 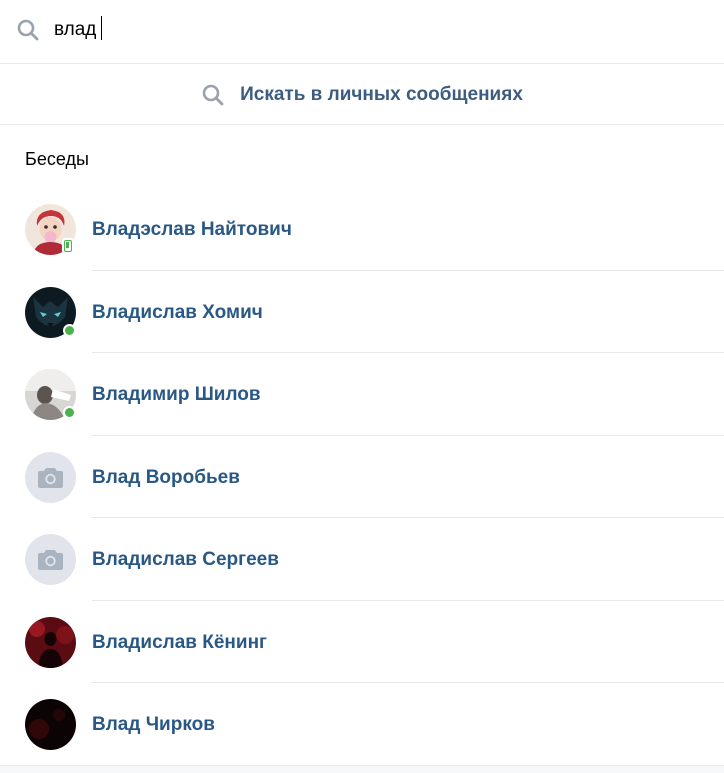 I want to click on contact-name: Влад Чирков, so click(x=153, y=725).